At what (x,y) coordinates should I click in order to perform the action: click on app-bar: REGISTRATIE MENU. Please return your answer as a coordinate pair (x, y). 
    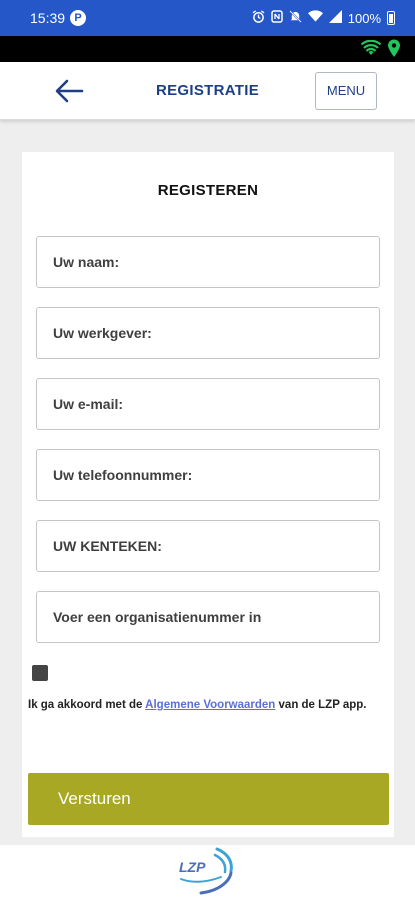
    Looking at the image, I should click on (207, 91).